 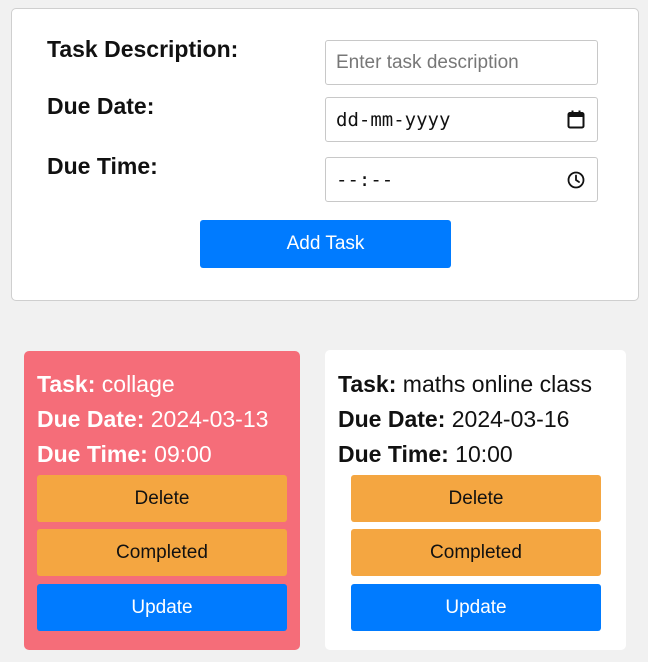 I want to click on task-due-date-line: Due Date: 2024-03-13, so click(x=152, y=419).